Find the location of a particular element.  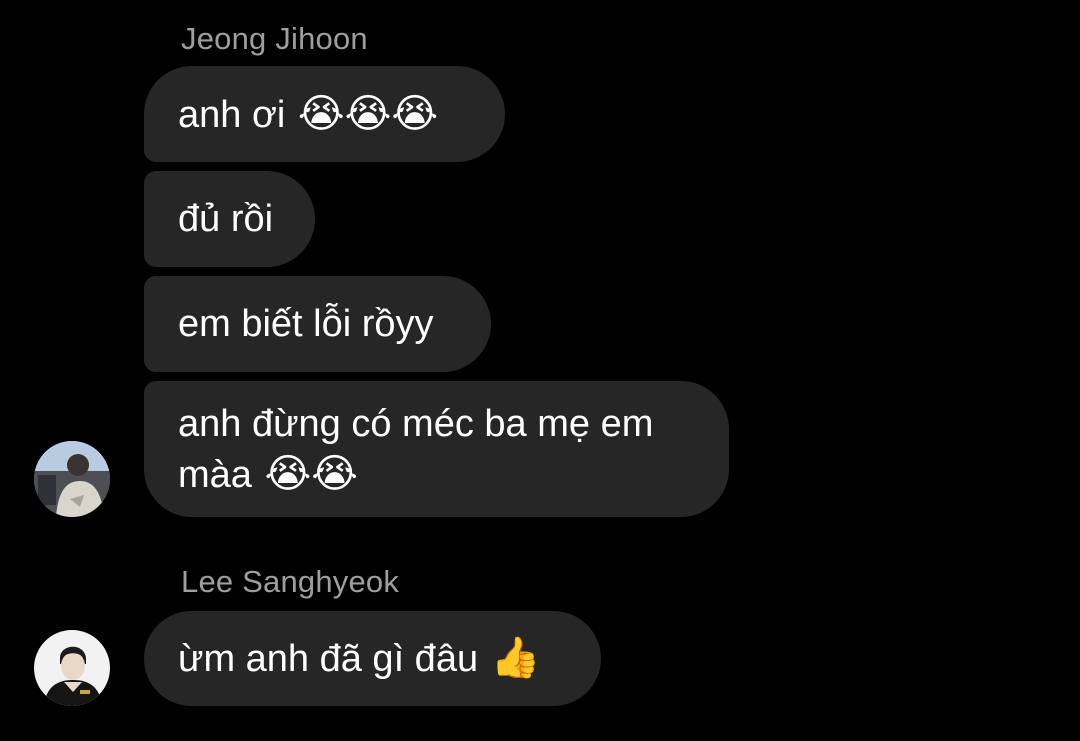

message-text: anh đừng có méc ba mẹ em màa is located at coordinates (416, 449).